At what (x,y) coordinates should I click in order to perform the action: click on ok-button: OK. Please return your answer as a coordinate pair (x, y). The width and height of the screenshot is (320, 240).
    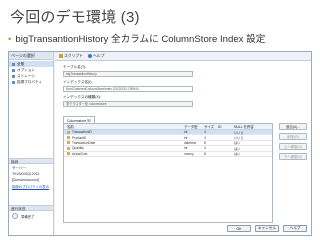
    Looking at the image, I should click on (239, 228).